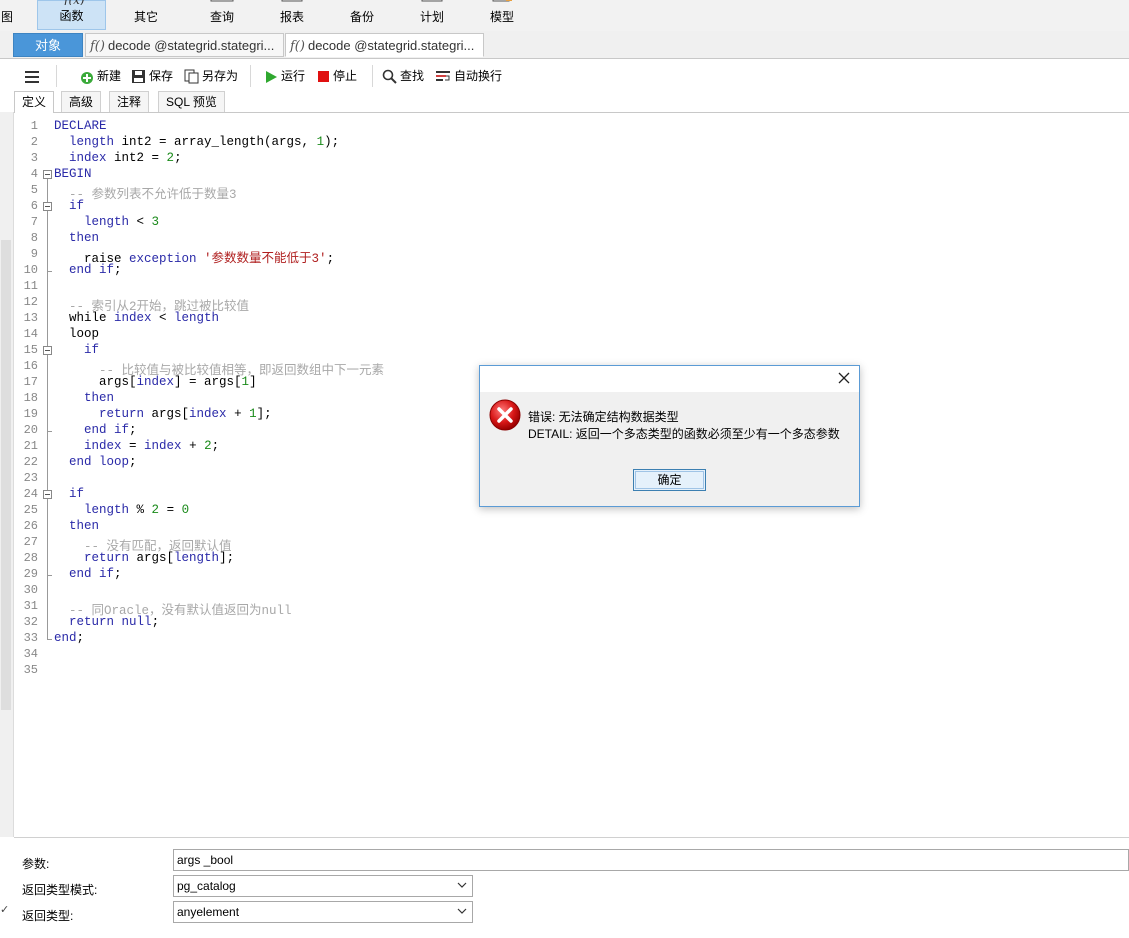 The image size is (1129, 938). I want to click on code-token: null, so click(136, 622).